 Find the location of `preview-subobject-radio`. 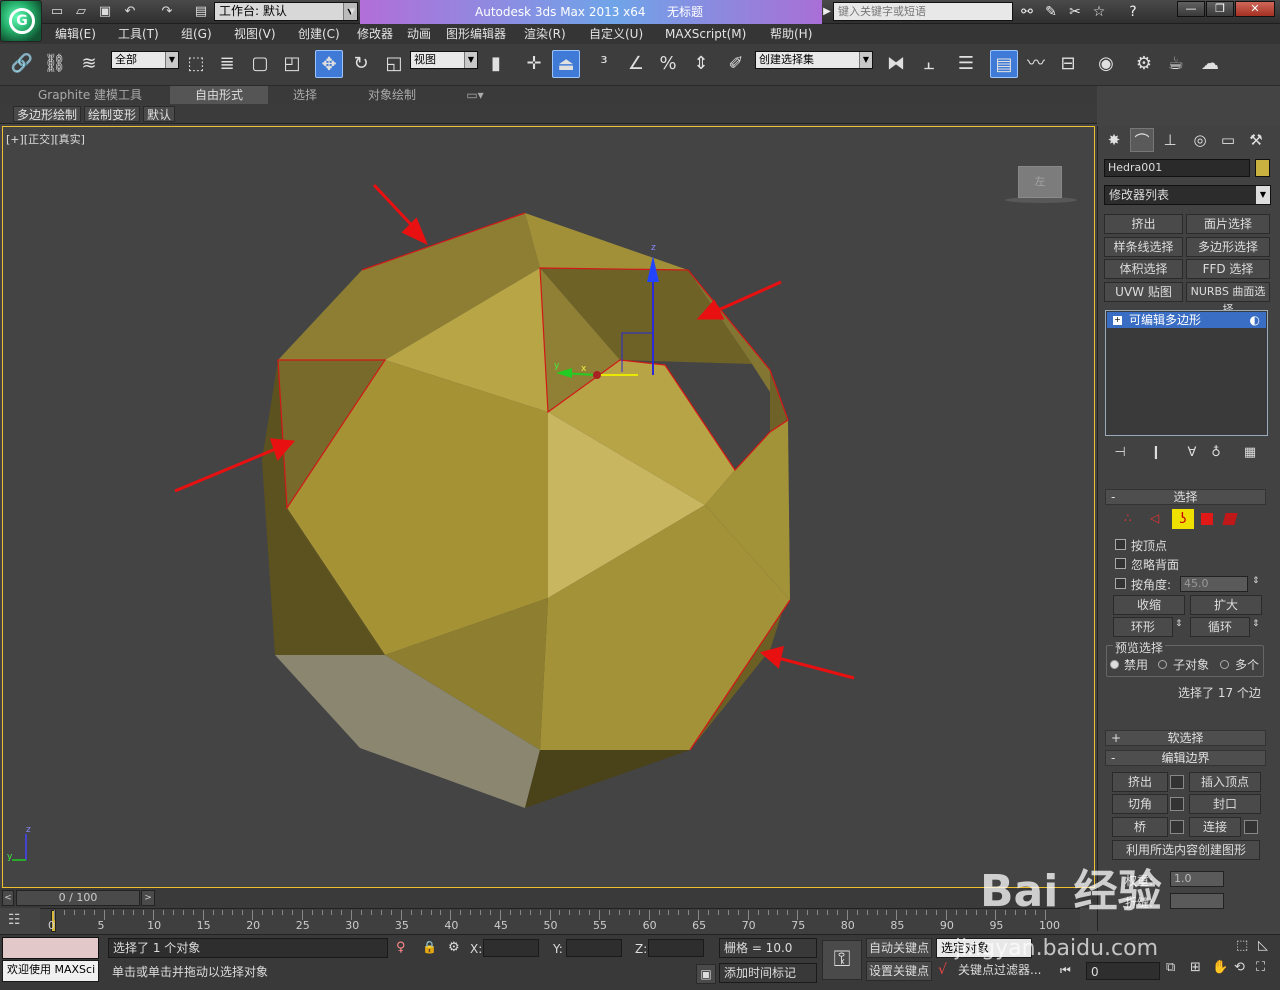

preview-subobject-radio is located at coordinates (1162, 664).